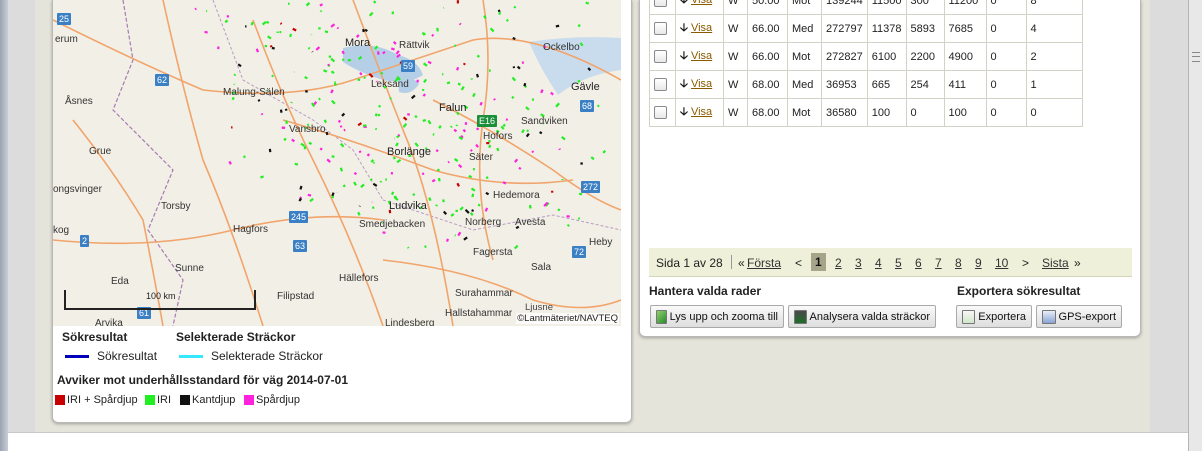 This screenshot has width=1202, height=451. Describe the element at coordinates (838, 263) in the screenshot. I see `pager-page-2: 2` at that location.